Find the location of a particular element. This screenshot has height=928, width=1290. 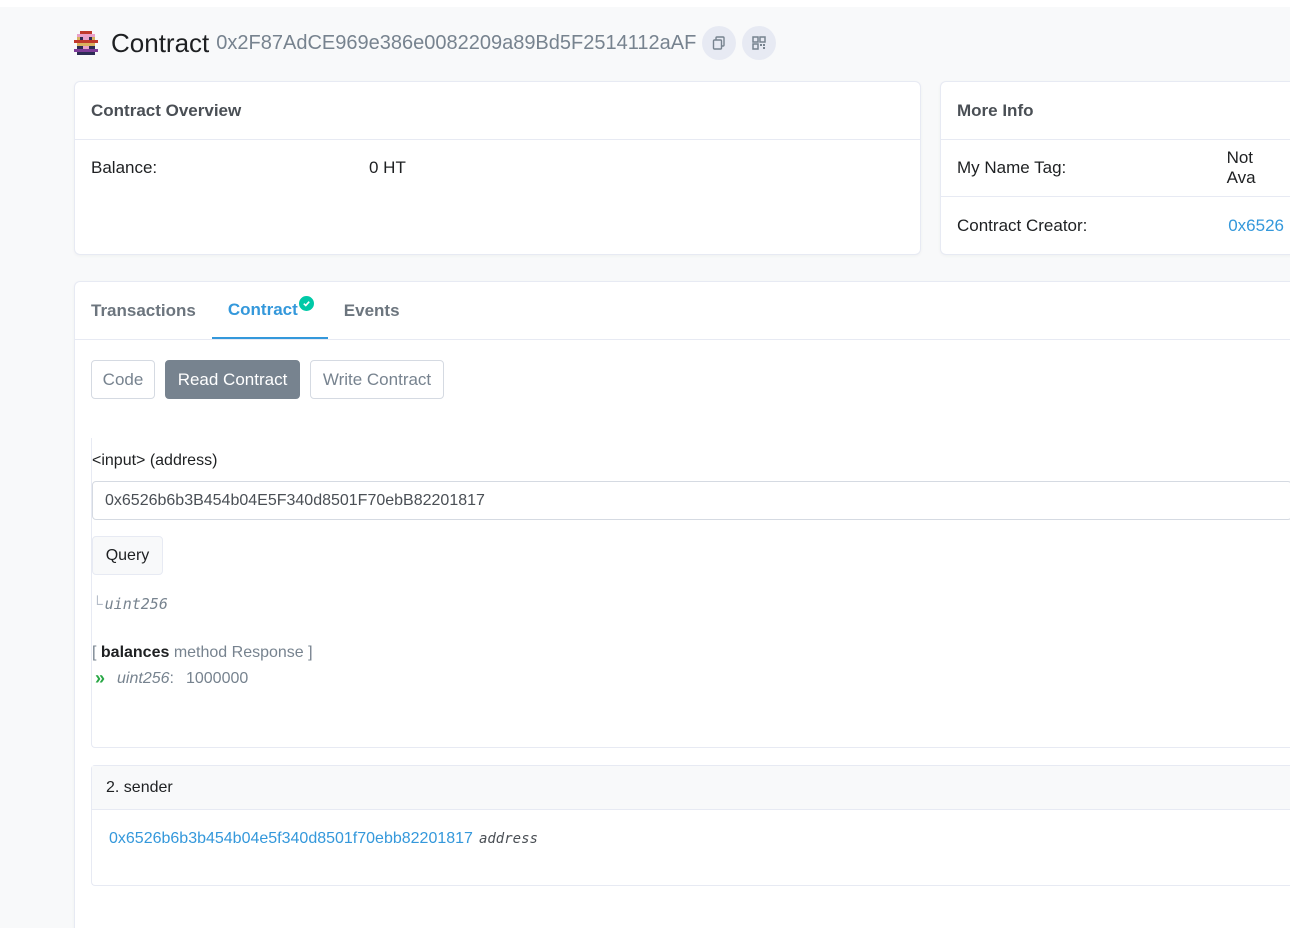

tab-events: Events is located at coordinates (372, 310).